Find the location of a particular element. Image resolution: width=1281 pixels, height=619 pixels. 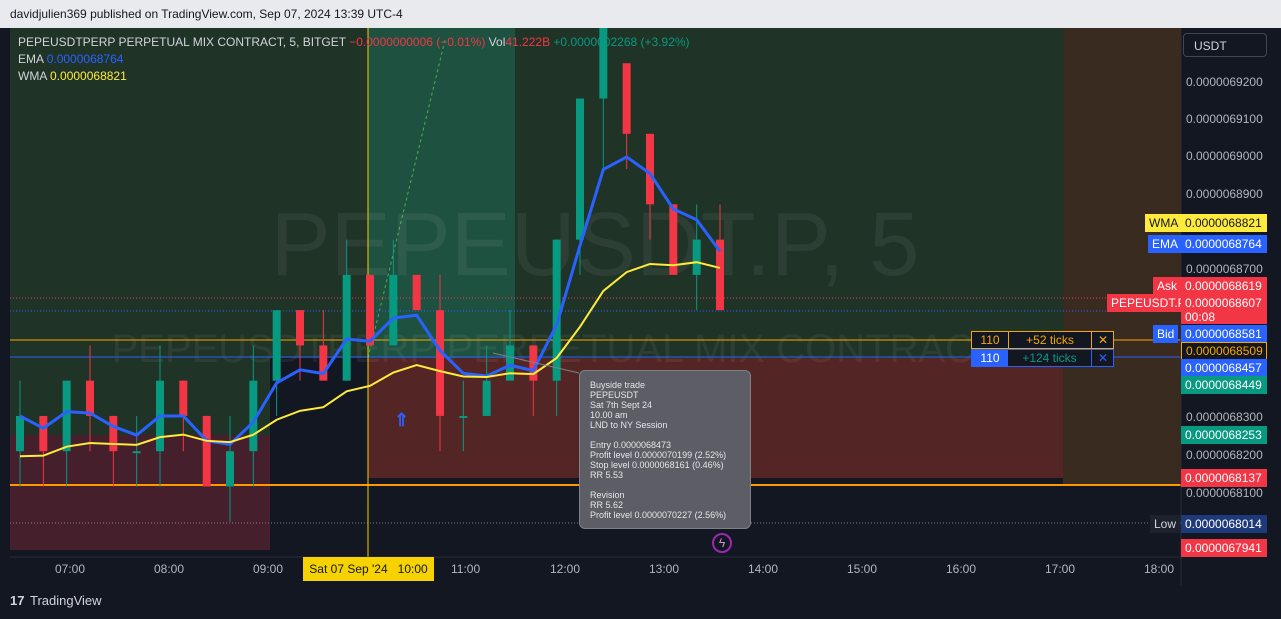

tooltip-line: Buyside trade is located at coordinates (618, 385).